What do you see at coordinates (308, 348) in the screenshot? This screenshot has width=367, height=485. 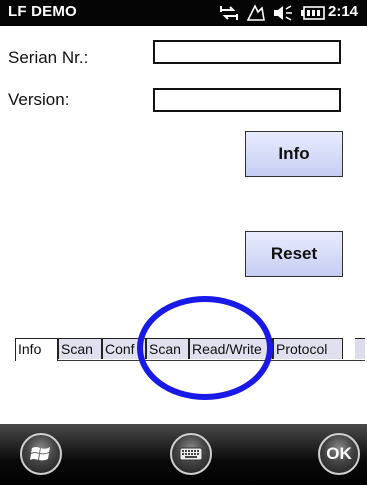 I see `tab-protocol: Protocol` at bounding box center [308, 348].